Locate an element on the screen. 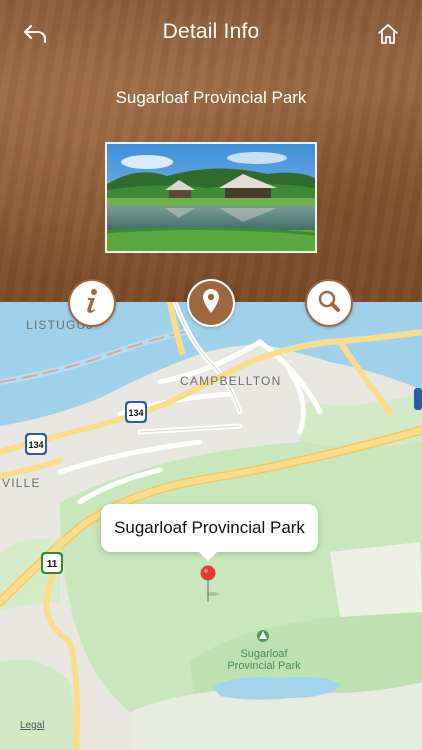 This screenshot has width=422, height=750. map-pin-icon is located at coordinates (211, 303).